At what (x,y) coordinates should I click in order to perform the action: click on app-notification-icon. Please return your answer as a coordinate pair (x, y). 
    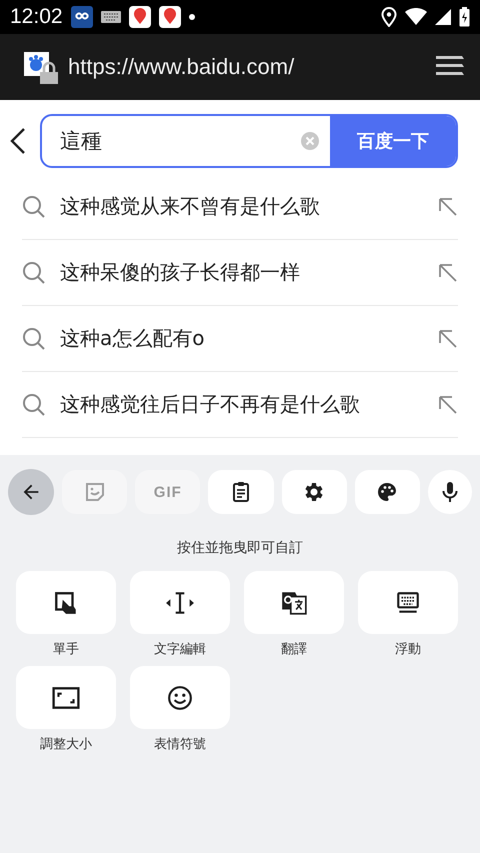
    Looking at the image, I should click on (81, 17).